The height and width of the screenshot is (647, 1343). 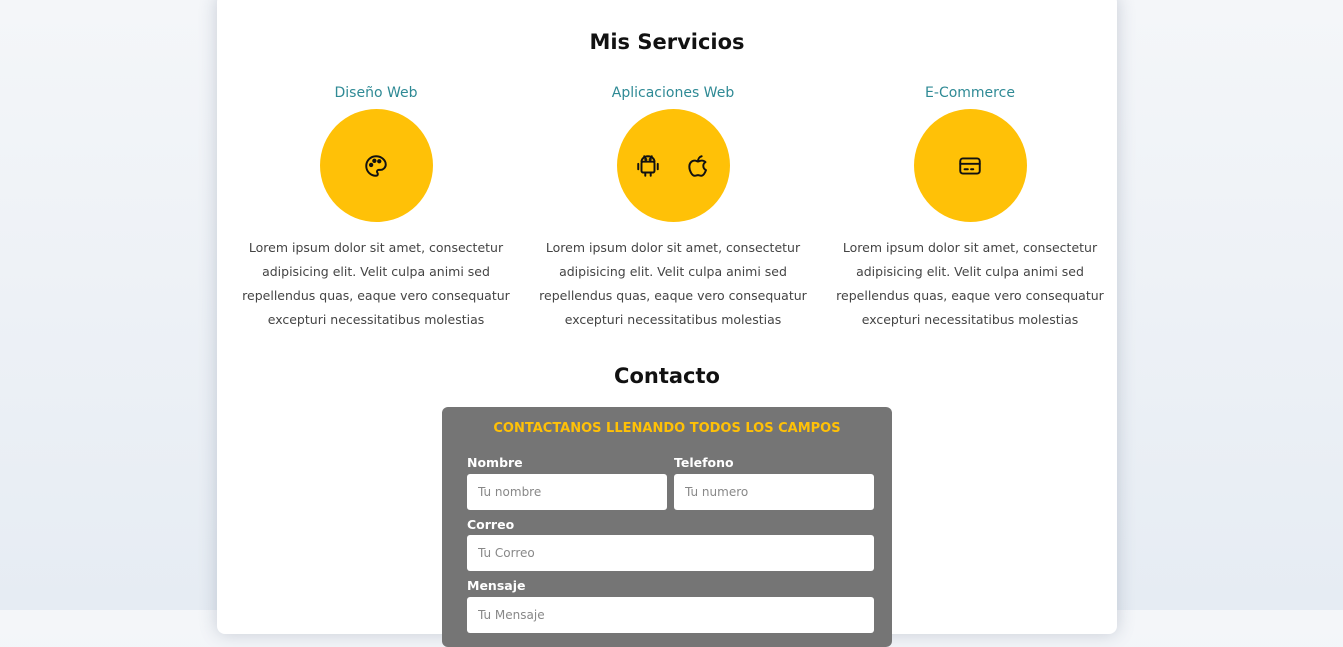 I want to click on name-label: Nombre, so click(x=495, y=462).